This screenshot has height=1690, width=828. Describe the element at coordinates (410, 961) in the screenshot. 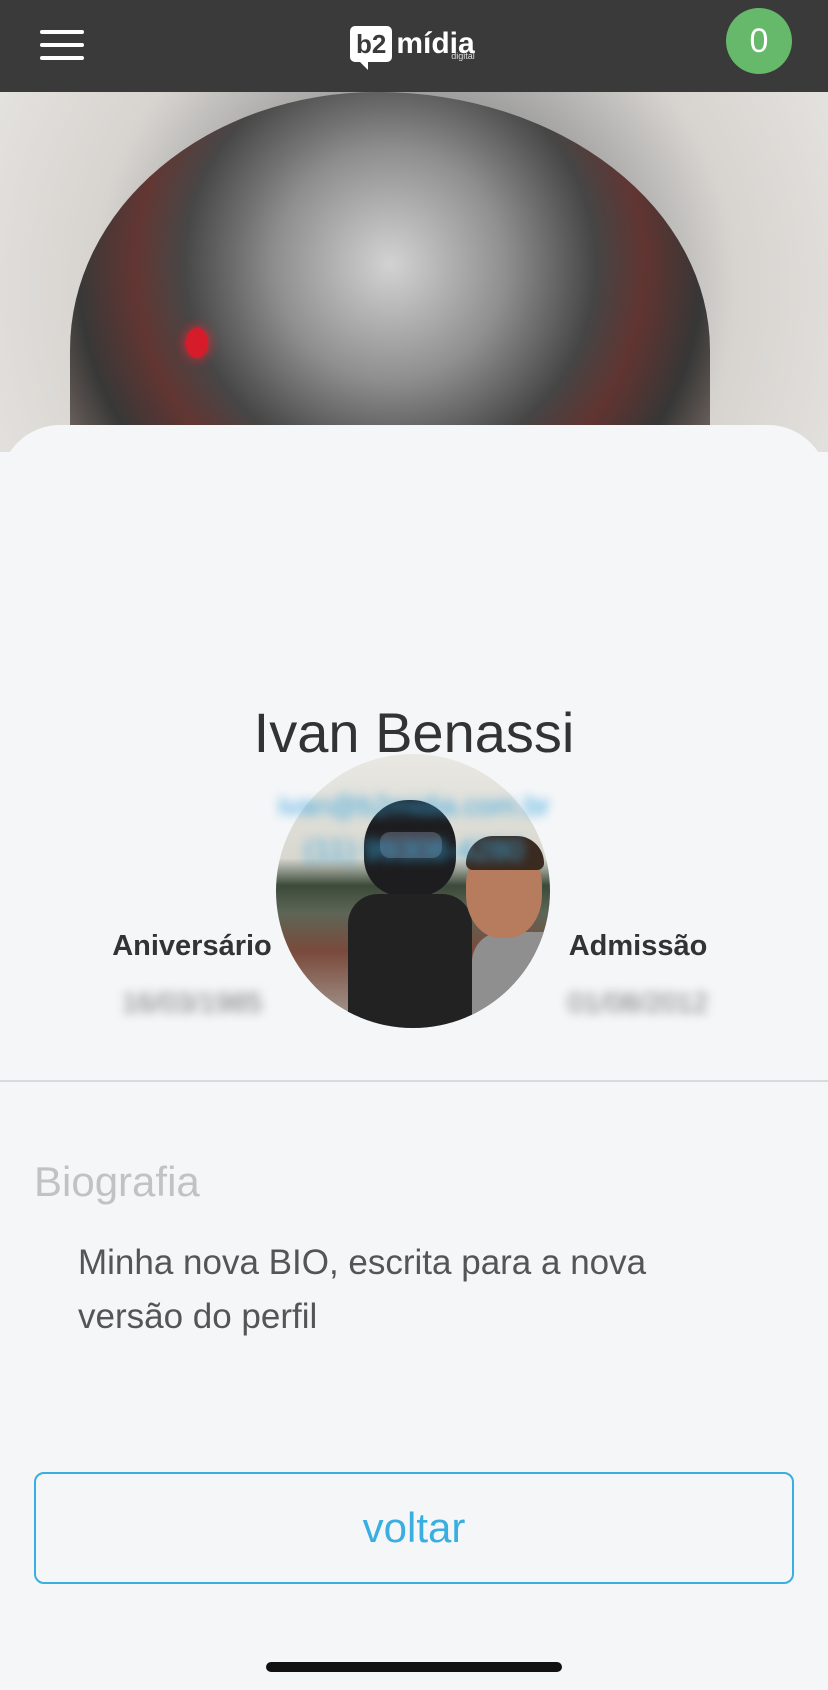

I see `avatar-child-shape` at that location.